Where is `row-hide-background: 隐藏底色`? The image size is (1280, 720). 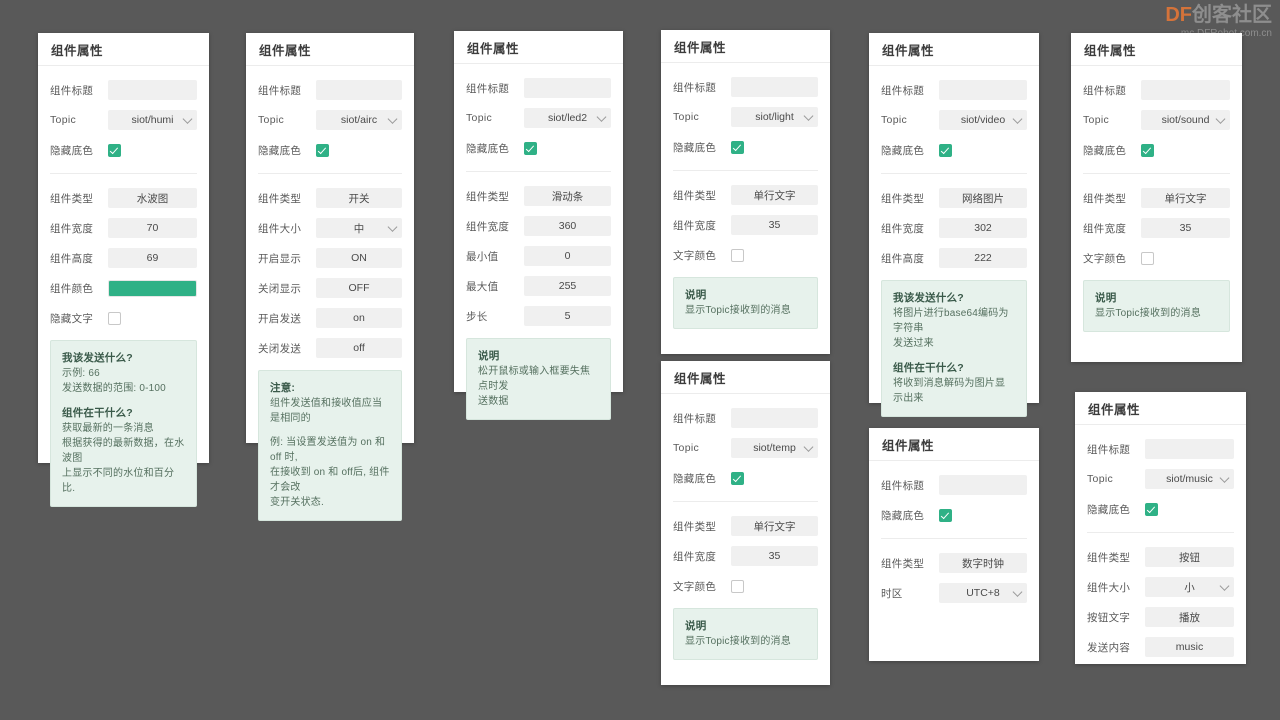 row-hide-background: 隐藏底色 is located at coordinates (1160, 509).